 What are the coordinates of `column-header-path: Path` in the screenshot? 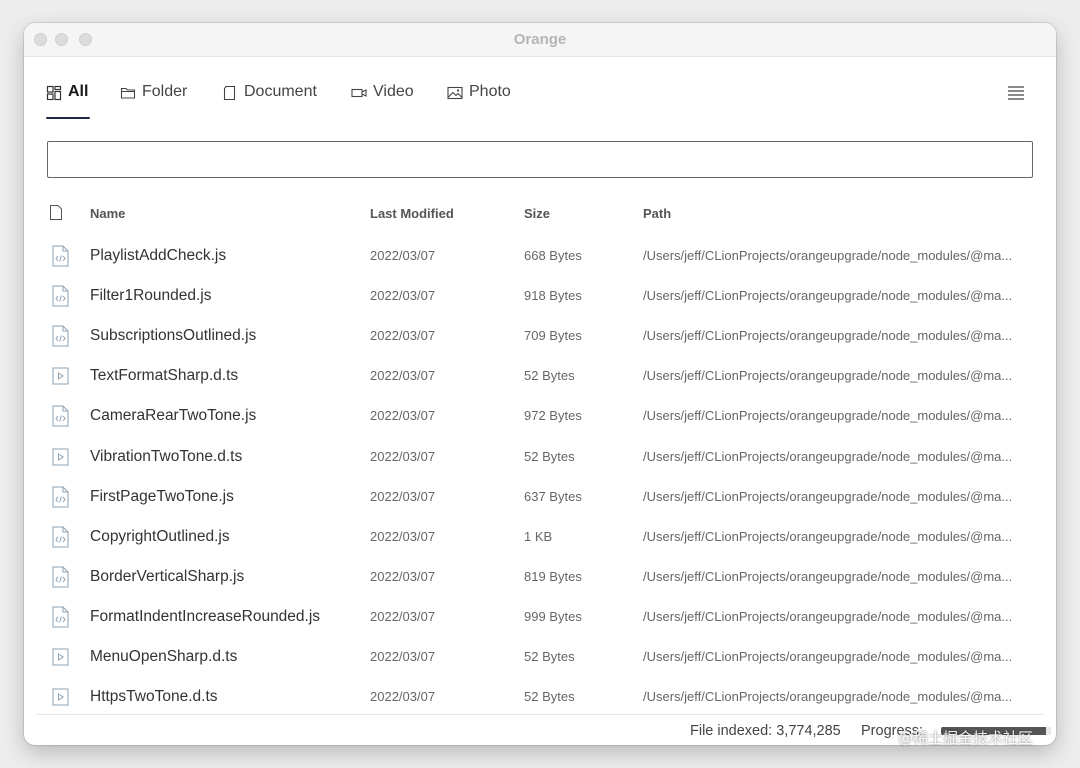 It's located at (657, 213).